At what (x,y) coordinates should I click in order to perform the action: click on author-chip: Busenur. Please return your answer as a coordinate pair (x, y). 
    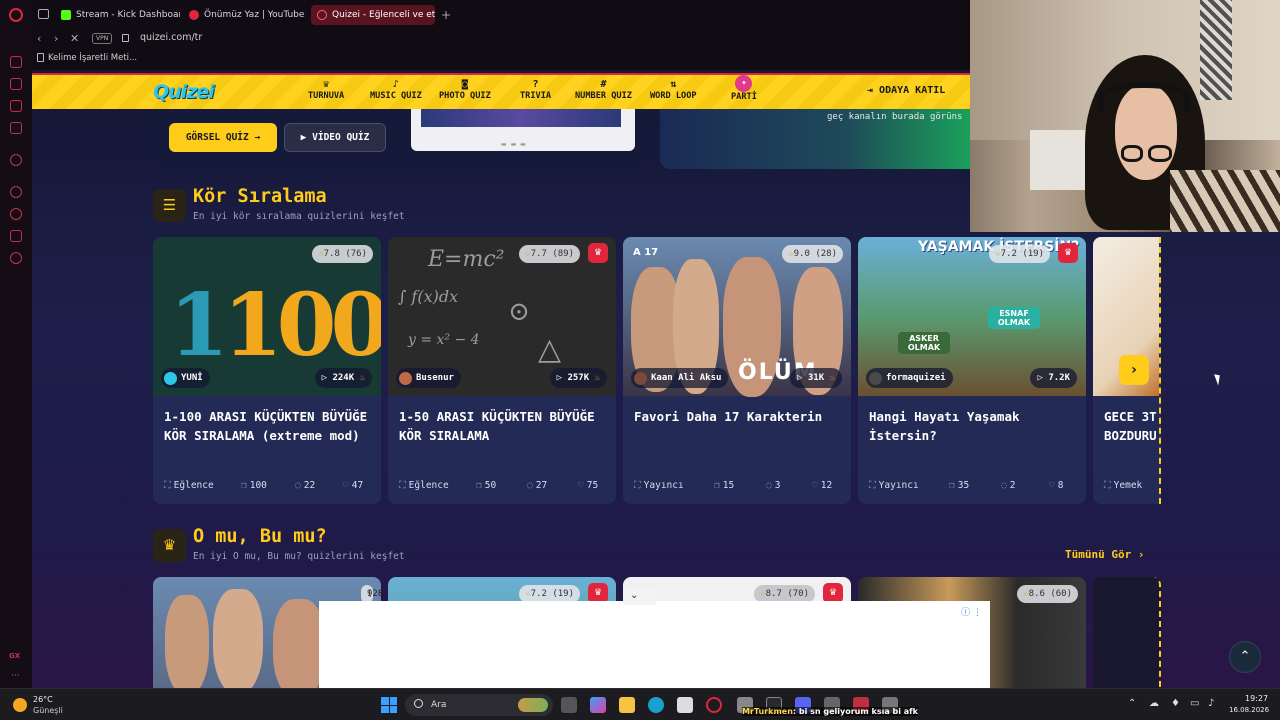
    Looking at the image, I should click on (428, 378).